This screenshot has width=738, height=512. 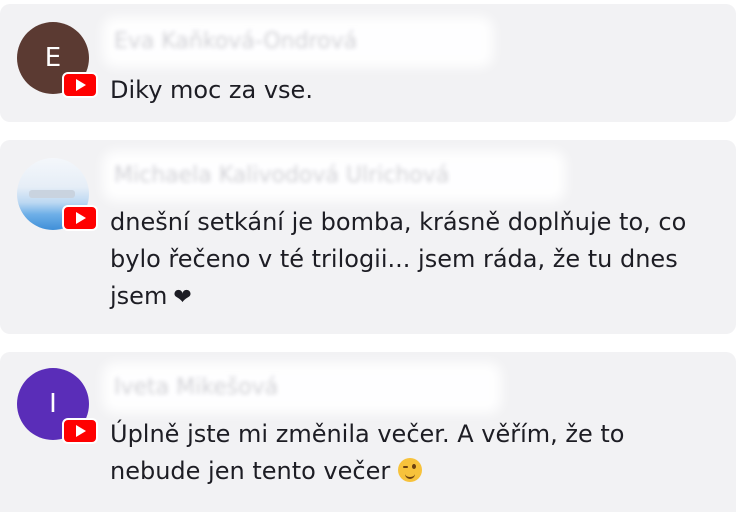 What do you see at coordinates (302, 388) in the screenshot?
I see `author-name-redacted: Iveta Mikešová` at bounding box center [302, 388].